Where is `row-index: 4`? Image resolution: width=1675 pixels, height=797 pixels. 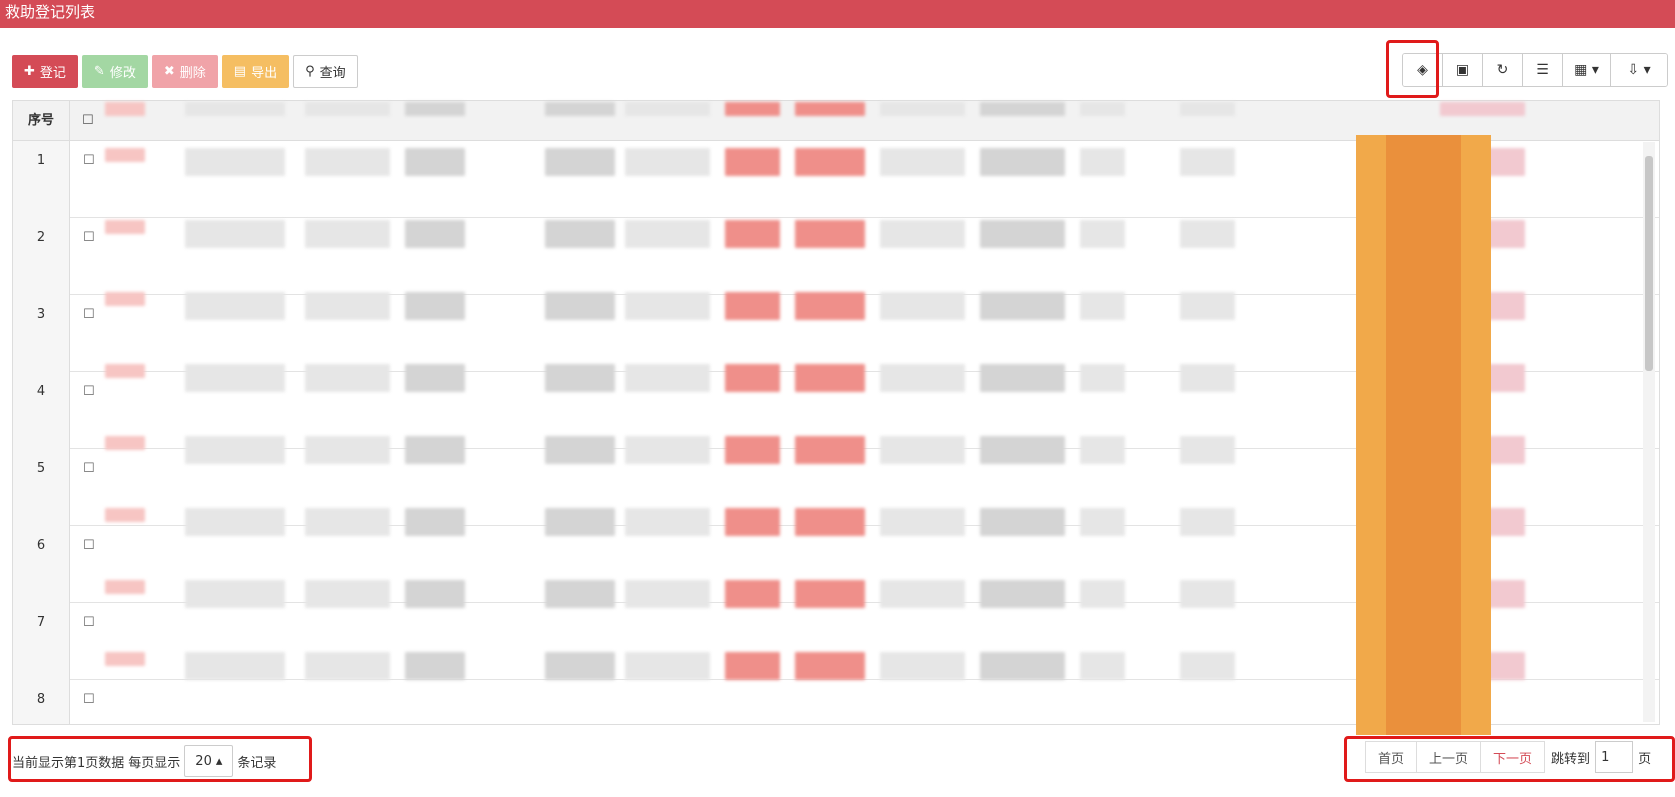
row-index: 4 is located at coordinates (41, 410).